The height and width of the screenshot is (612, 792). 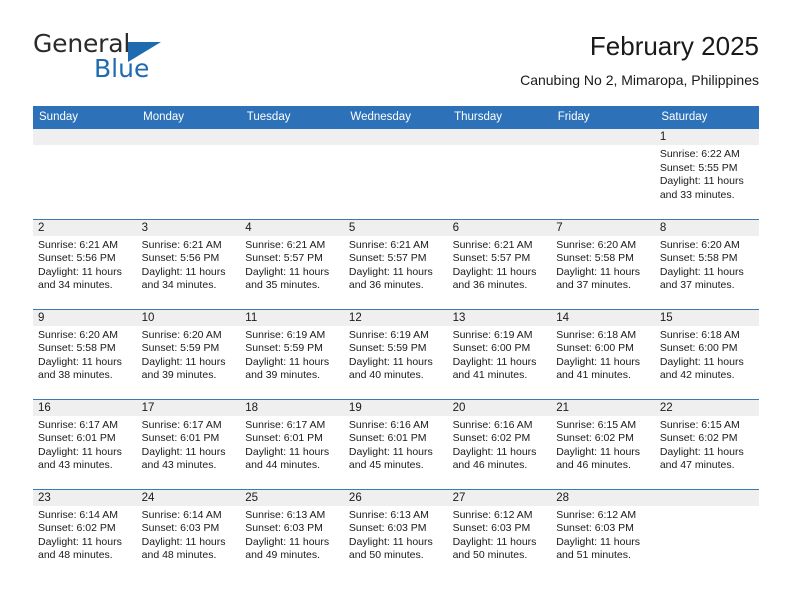 I want to click on day-number: 3, so click(x=188, y=227).